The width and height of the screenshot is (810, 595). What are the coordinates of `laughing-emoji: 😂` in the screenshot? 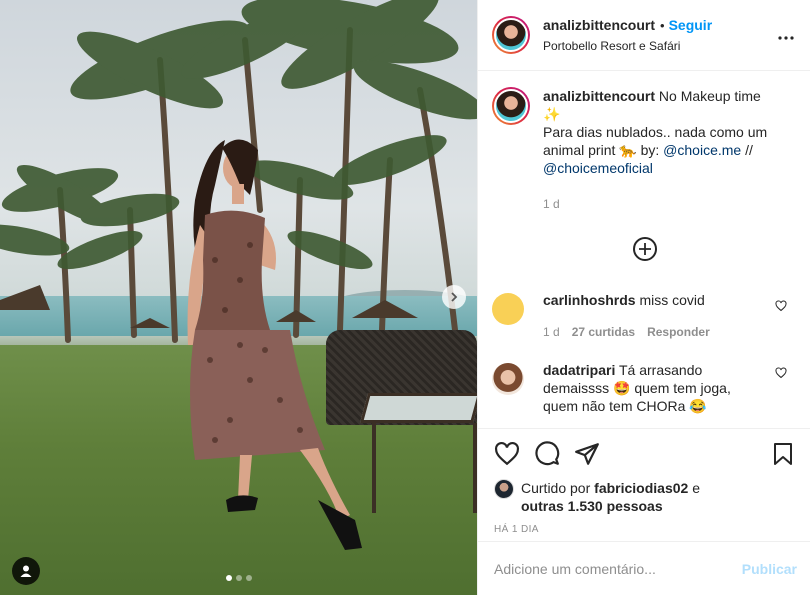 It's located at (698, 406).